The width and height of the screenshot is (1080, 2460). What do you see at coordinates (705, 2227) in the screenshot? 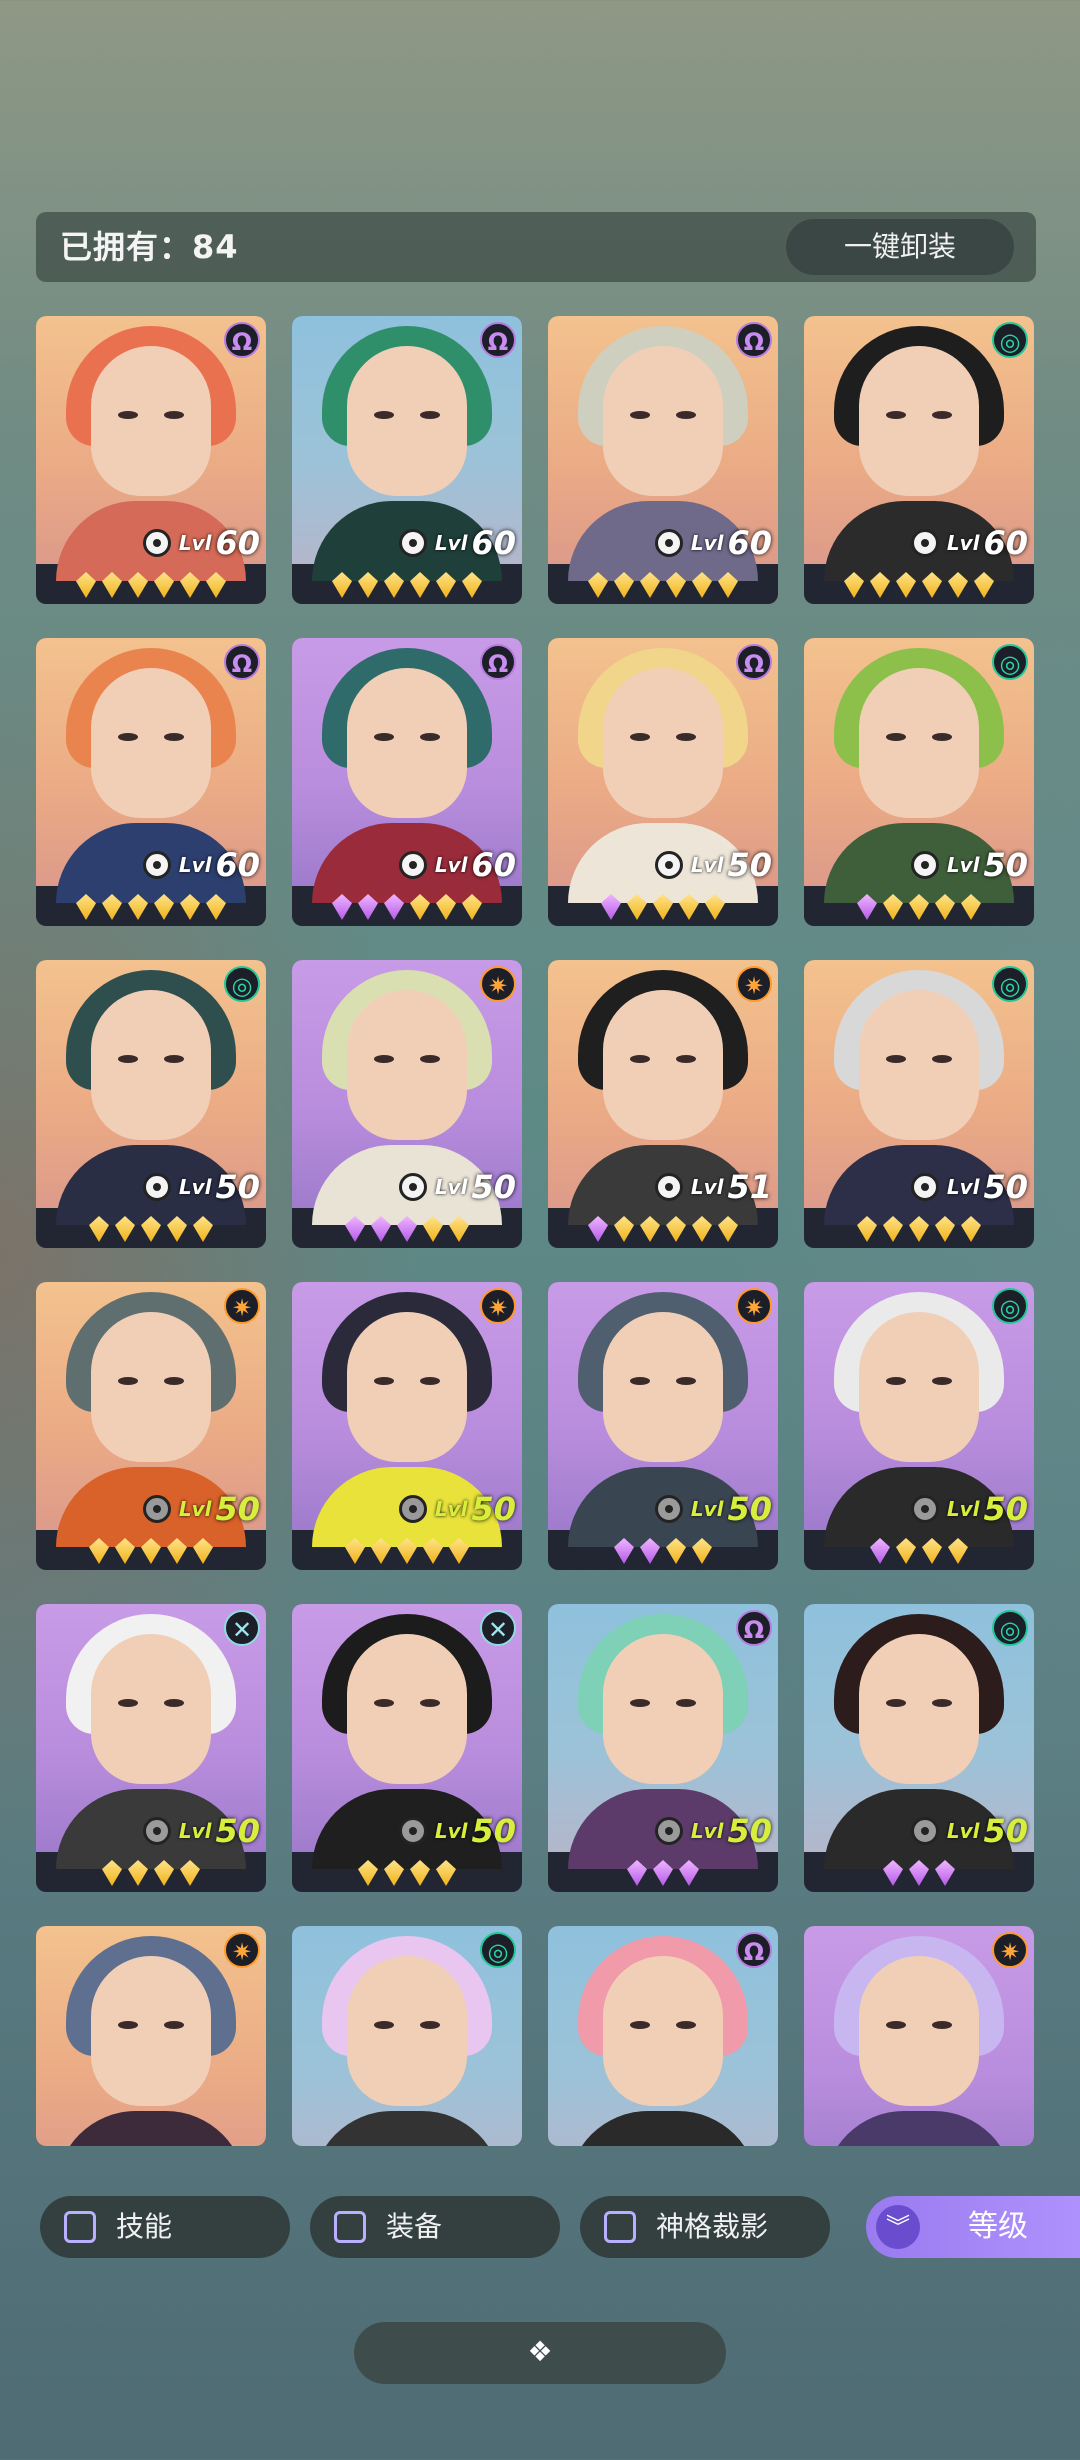
I see `filter-divine-shadow: 神格裁影` at bounding box center [705, 2227].